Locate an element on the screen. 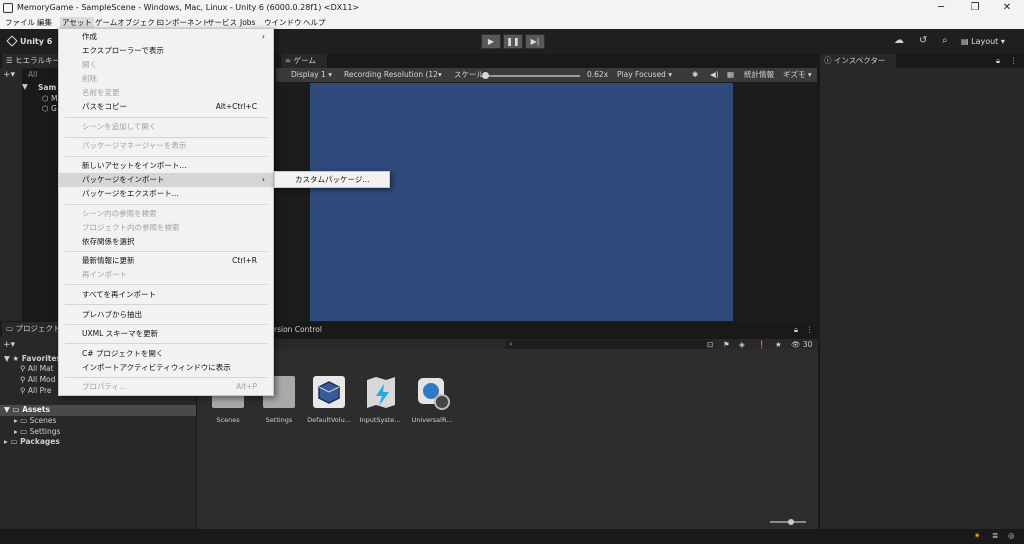  tab-inspector: ⓘ インスペクター is located at coordinates (858, 61).